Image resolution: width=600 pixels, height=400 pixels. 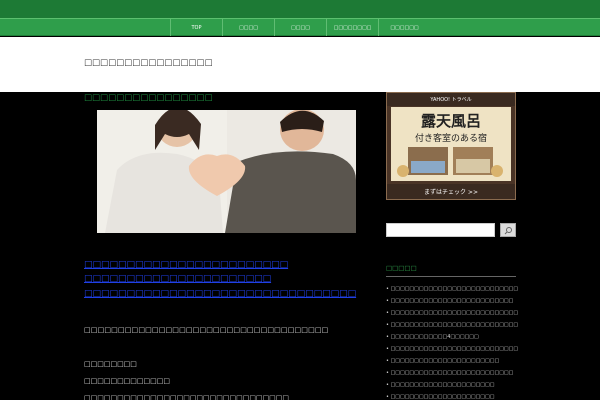 I want to click on article-link-1: □□□□□□□□□□□□□□□□□□□□□□□□, so click(x=220, y=265).